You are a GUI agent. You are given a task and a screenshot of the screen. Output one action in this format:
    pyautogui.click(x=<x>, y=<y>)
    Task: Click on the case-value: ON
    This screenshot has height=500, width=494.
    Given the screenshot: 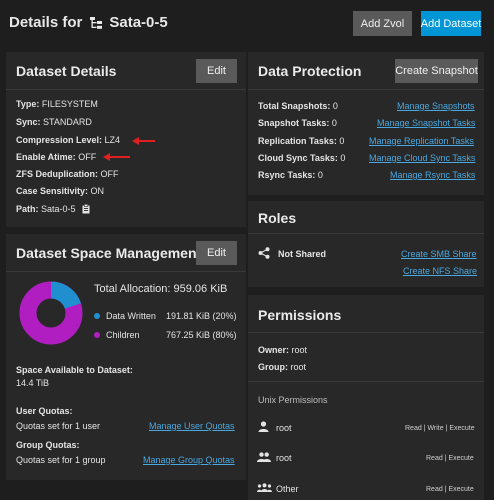 What is the action you would take?
    pyautogui.click(x=97, y=191)
    